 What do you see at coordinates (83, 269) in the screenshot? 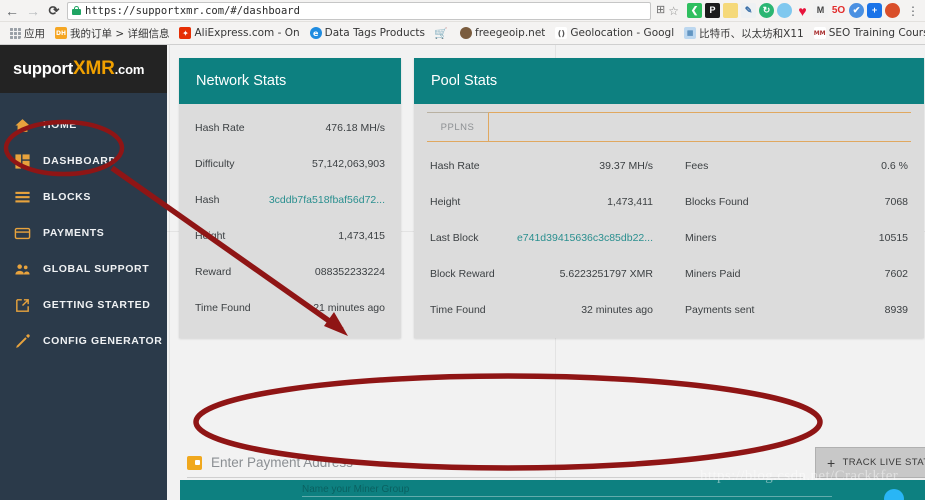
I see `sidebar-item-global-support: GLOBAL SUPPORT` at bounding box center [83, 269].